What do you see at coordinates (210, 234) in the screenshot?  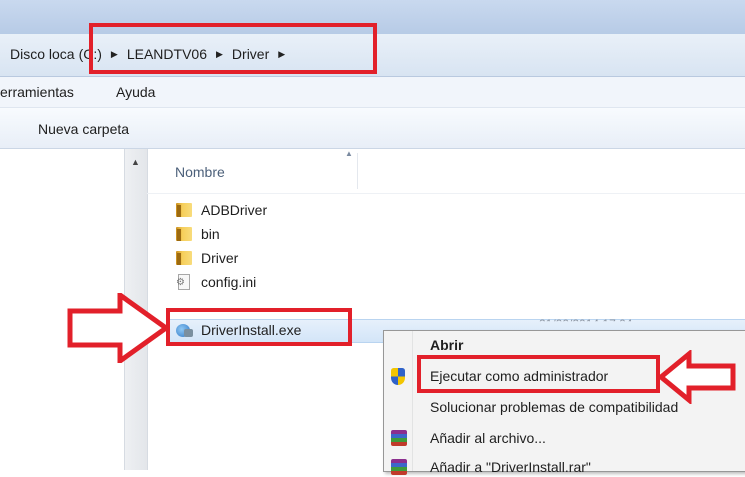 I see `file-name: bin` at bounding box center [210, 234].